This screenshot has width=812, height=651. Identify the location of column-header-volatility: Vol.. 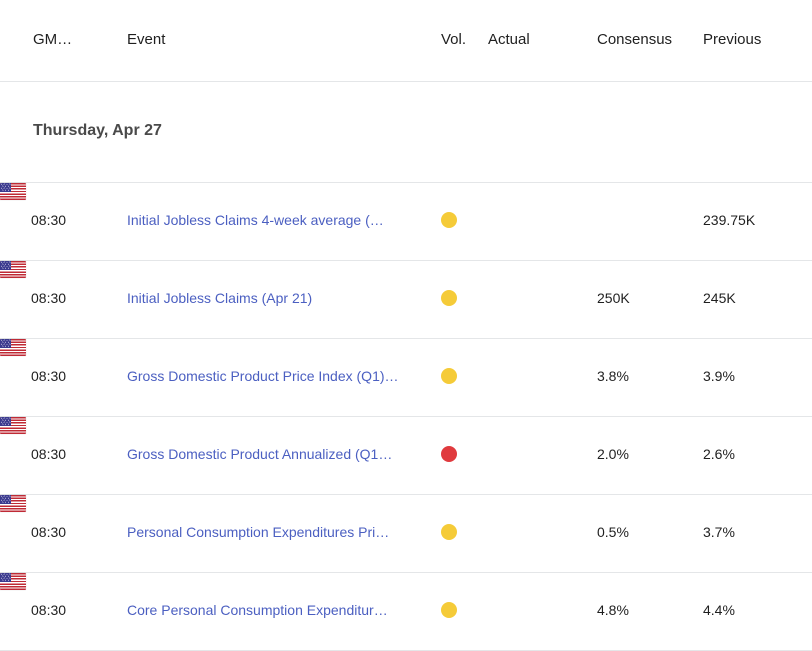
(453, 39).